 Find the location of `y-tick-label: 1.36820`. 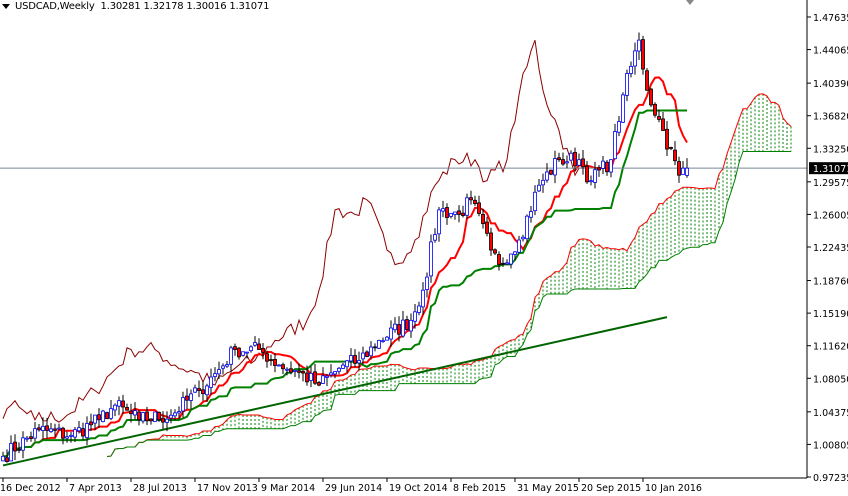

y-tick-label: 1.36820 is located at coordinates (830, 117).